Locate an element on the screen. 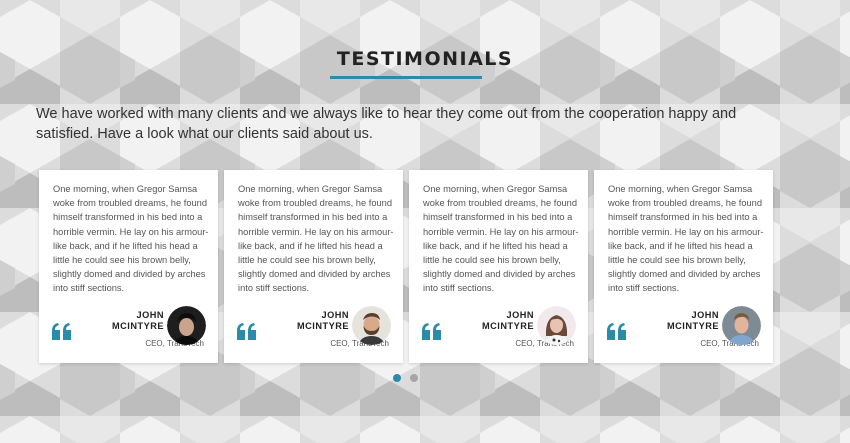 This screenshot has width=850, height=443. man-dark-hair-avatar is located at coordinates (186, 325).